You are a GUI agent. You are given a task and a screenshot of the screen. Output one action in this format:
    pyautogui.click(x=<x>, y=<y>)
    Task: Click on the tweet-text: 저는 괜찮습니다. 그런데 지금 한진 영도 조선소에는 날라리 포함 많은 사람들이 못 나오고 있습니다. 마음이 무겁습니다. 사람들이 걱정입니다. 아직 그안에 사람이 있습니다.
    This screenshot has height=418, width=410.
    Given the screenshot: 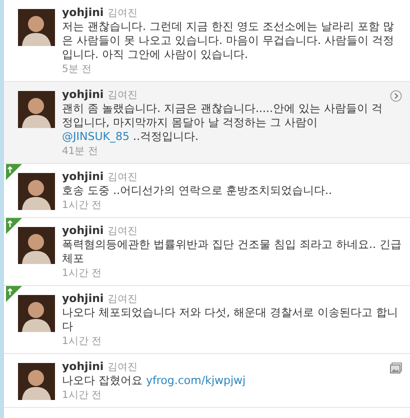 What is the action you would take?
    pyautogui.click(x=228, y=41)
    